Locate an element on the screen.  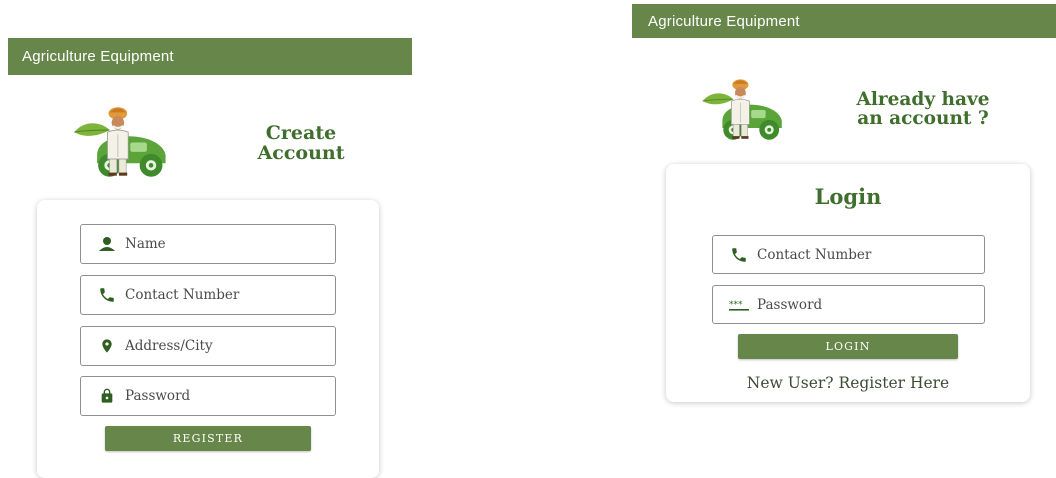
password-field is located at coordinates (208, 396).